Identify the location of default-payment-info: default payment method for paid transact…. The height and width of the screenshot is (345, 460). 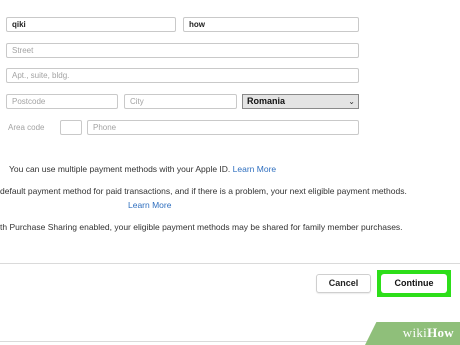
(203, 191).